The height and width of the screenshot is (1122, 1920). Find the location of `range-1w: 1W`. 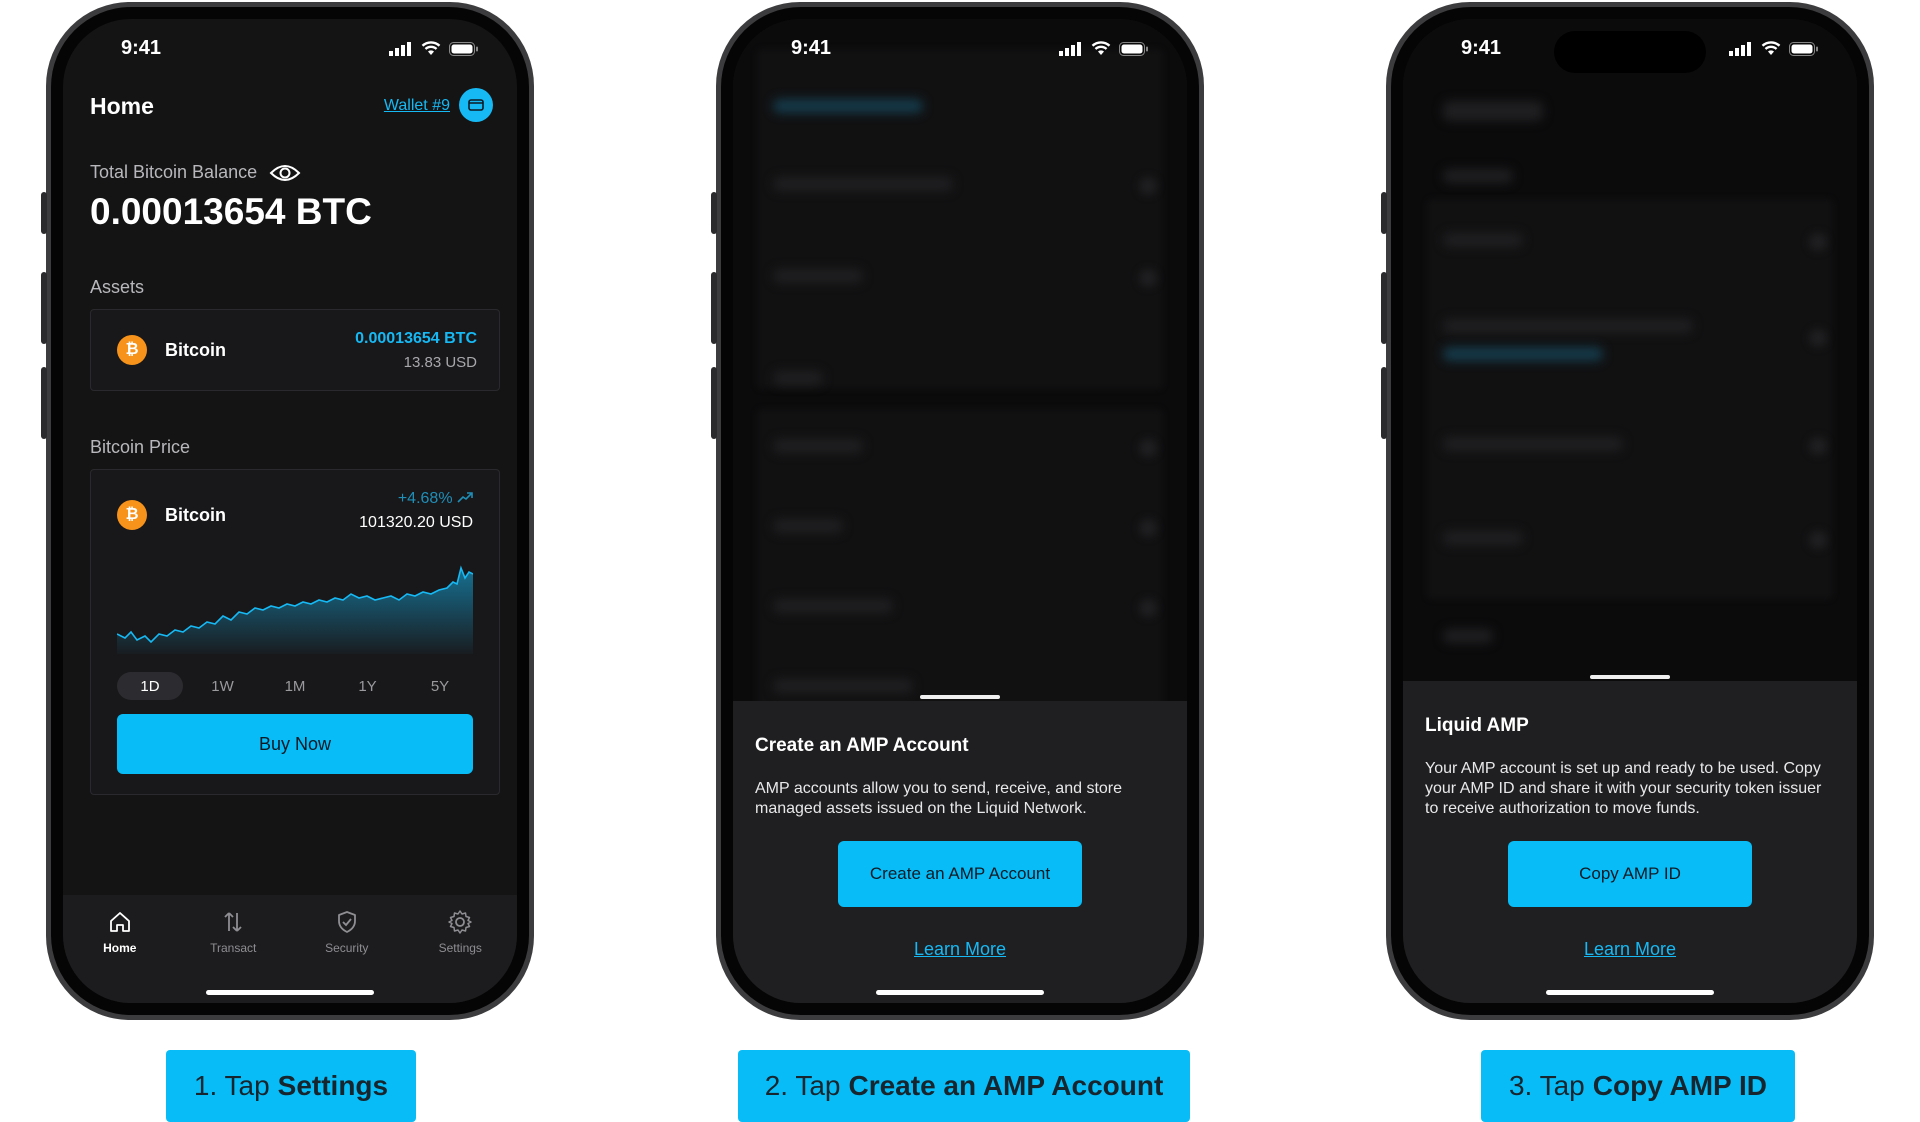

range-1w: 1W is located at coordinates (223, 686).